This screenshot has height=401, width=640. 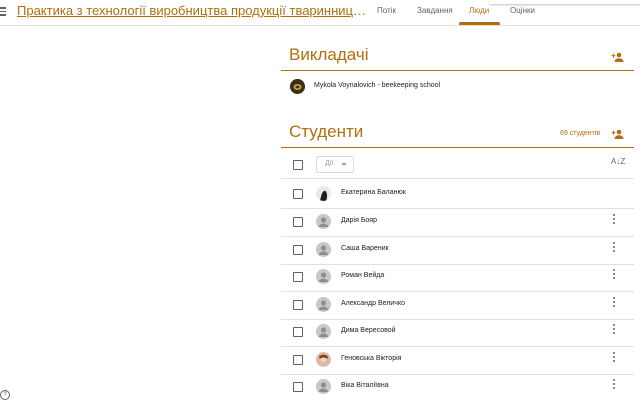 What do you see at coordinates (344, 164) in the screenshot?
I see `chevron-down-icon` at bounding box center [344, 164].